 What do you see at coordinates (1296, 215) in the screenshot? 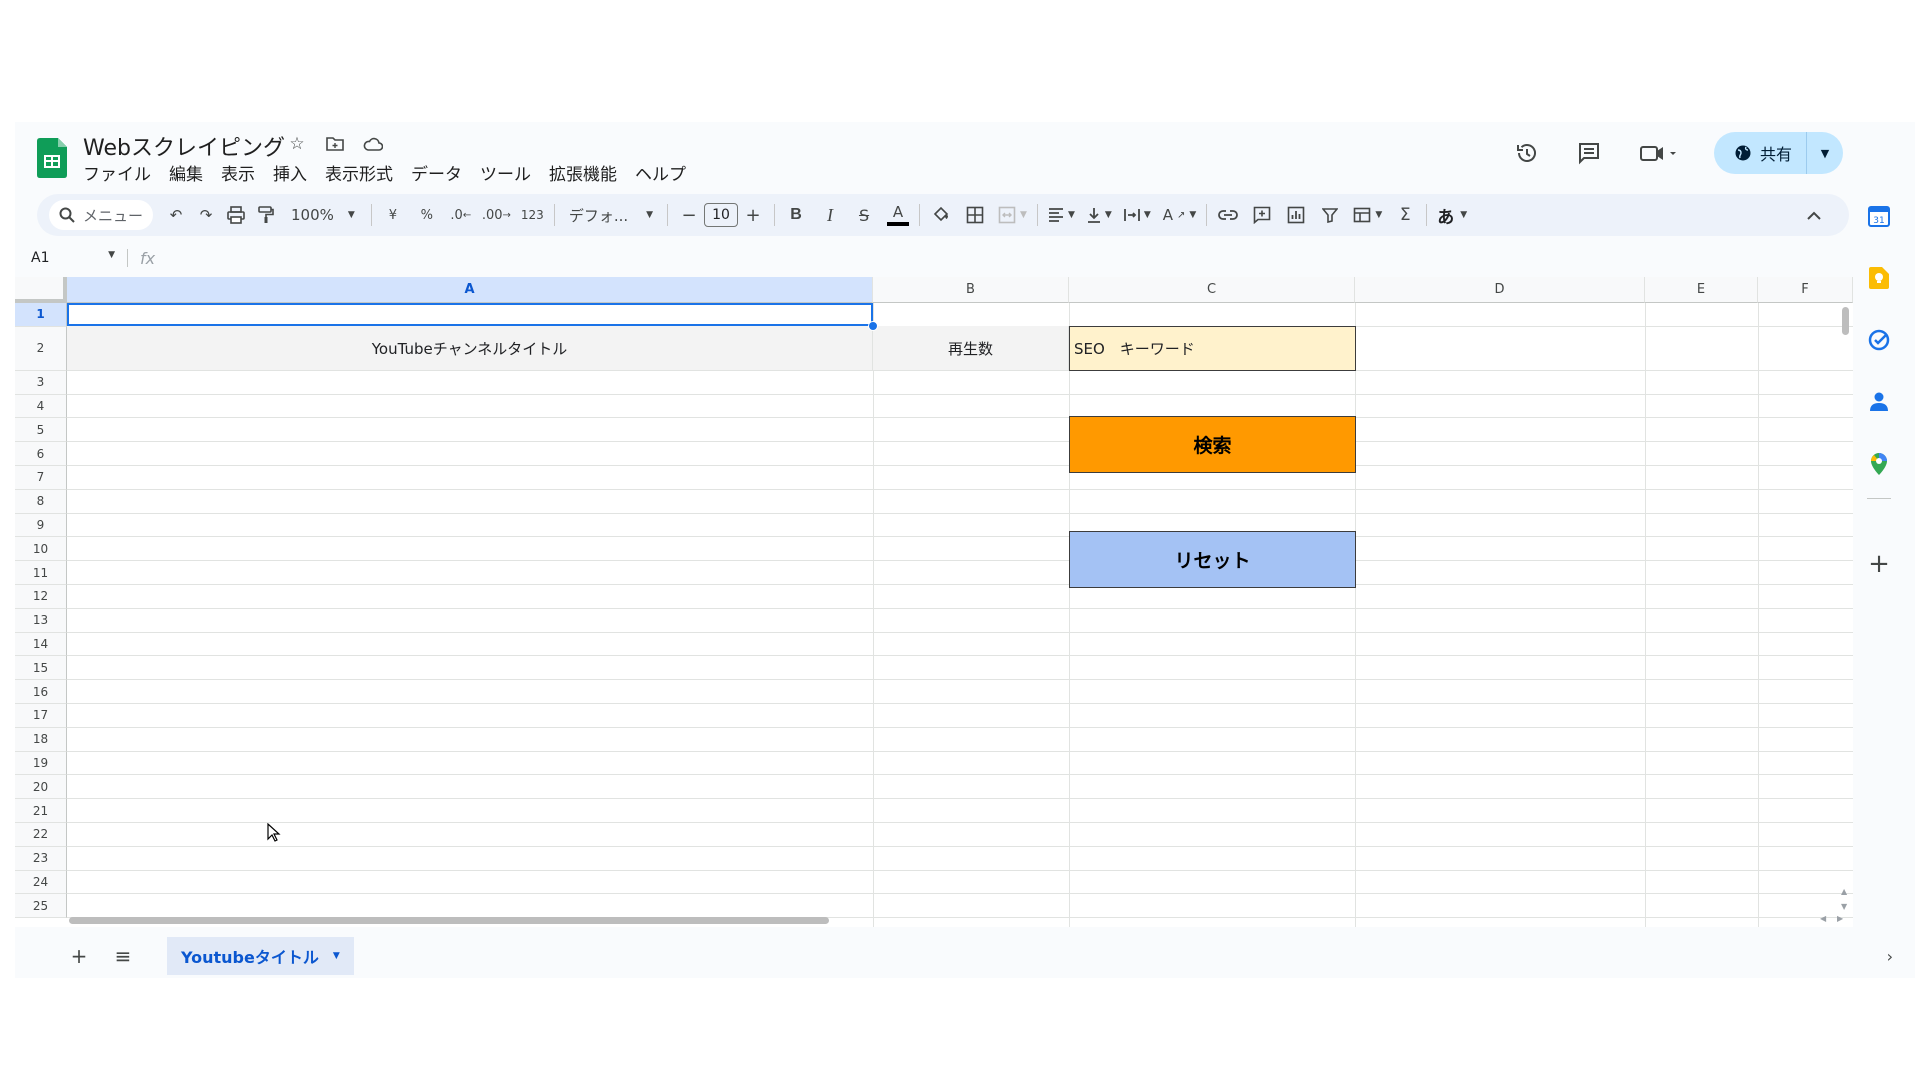
I see `insert-chart-icon` at bounding box center [1296, 215].